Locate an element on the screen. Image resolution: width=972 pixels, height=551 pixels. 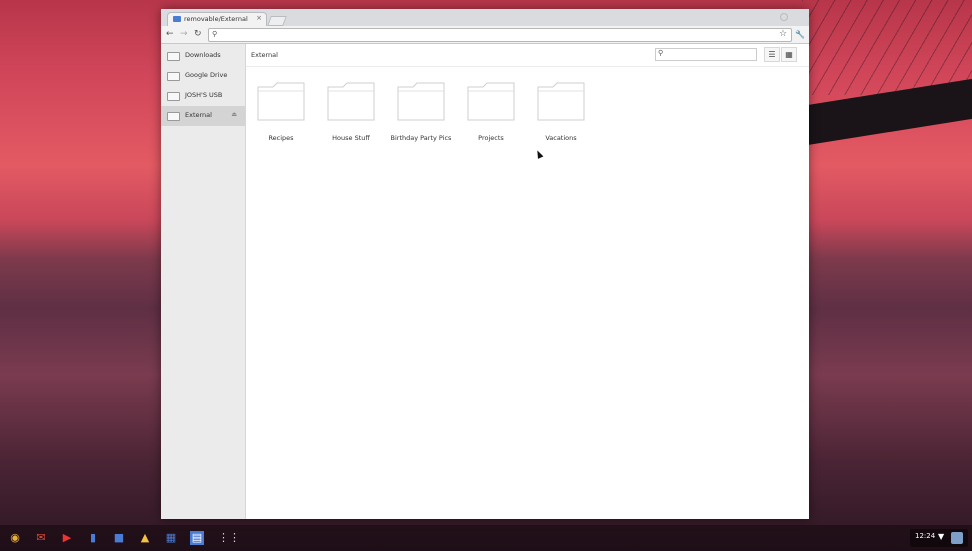
sidebar-item-label: JOSH'S USB is located at coordinates (204, 95).